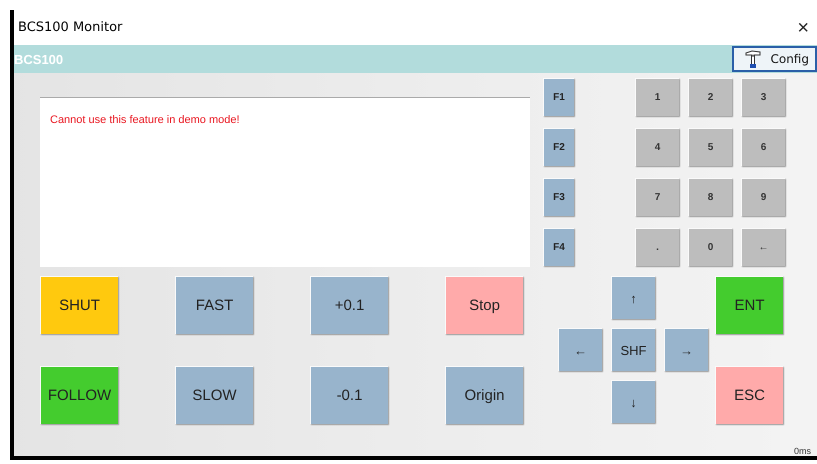 This screenshot has width=817, height=464. What do you see at coordinates (657, 197) in the screenshot?
I see `numpad-key: 7` at bounding box center [657, 197].